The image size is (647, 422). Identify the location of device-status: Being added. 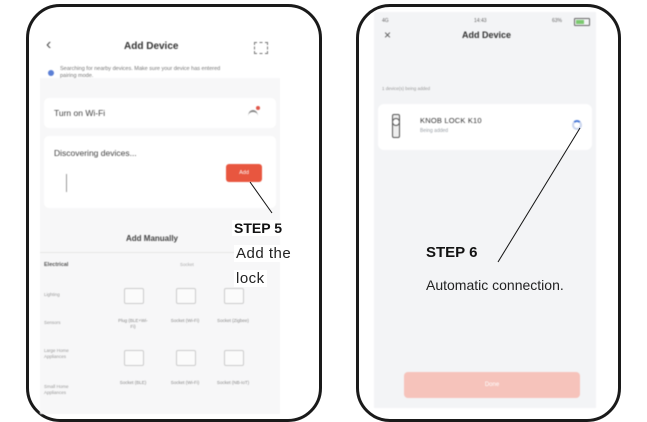
(434, 131).